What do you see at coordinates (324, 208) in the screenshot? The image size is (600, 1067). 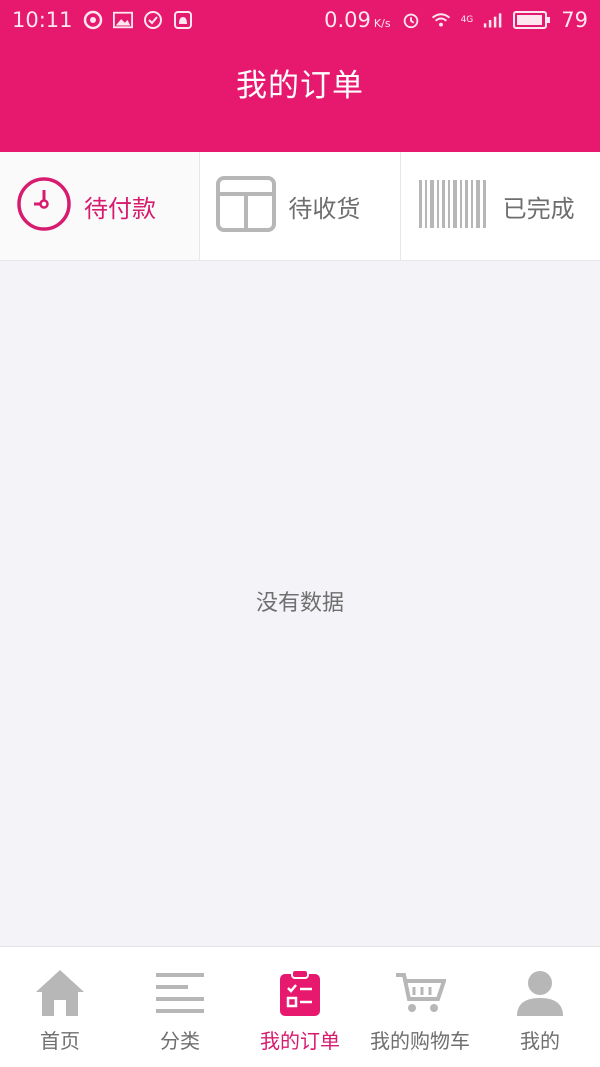 I see `tab-label: 待收货` at bounding box center [324, 208].